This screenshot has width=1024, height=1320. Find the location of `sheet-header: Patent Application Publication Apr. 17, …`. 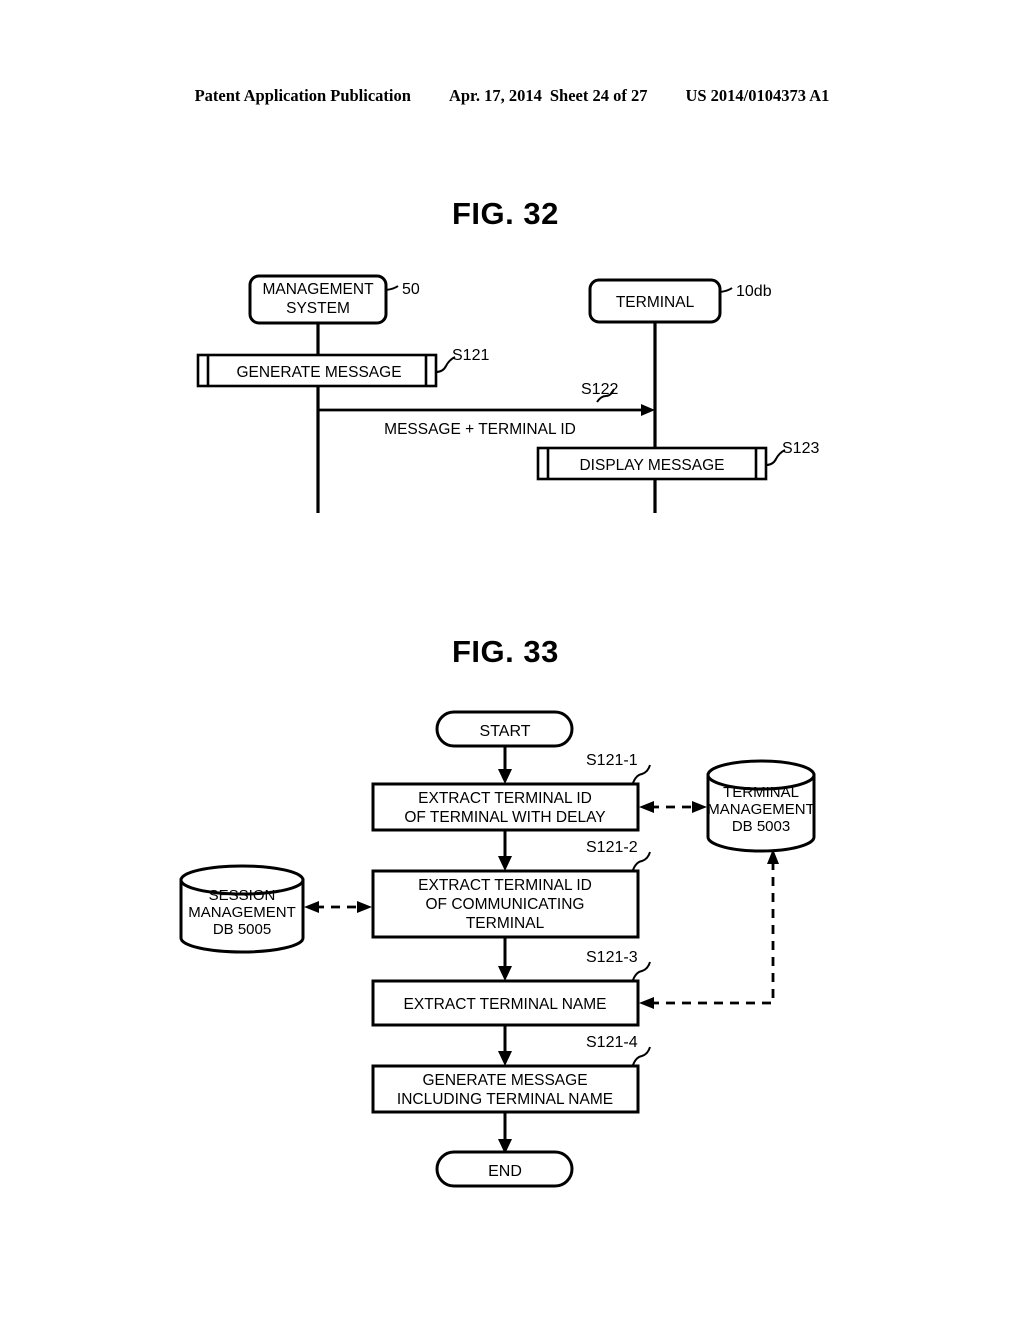

sheet-header: Patent Application Publication Apr. 17, … is located at coordinates (512, 96).